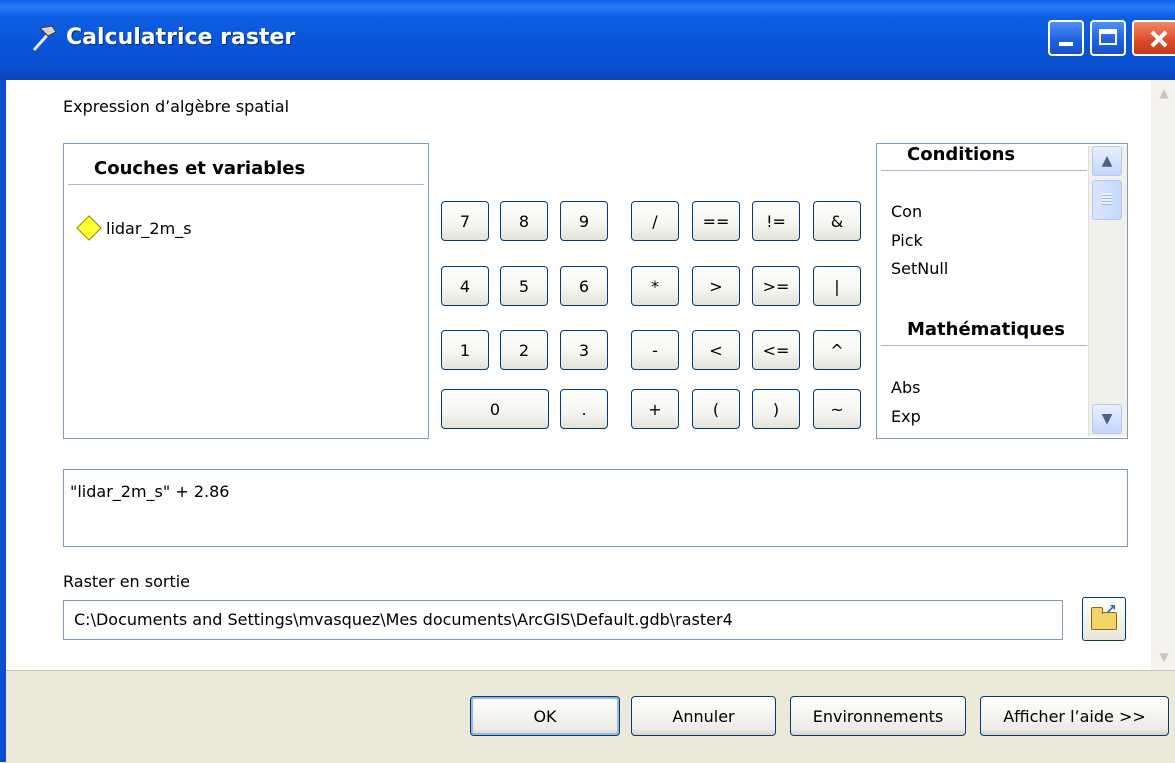 Image resolution: width=1175 pixels, height=763 pixels. What do you see at coordinates (150, 491) in the screenshot?
I see `expression-text: "lidar_2m_s" + 2.86` at bounding box center [150, 491].